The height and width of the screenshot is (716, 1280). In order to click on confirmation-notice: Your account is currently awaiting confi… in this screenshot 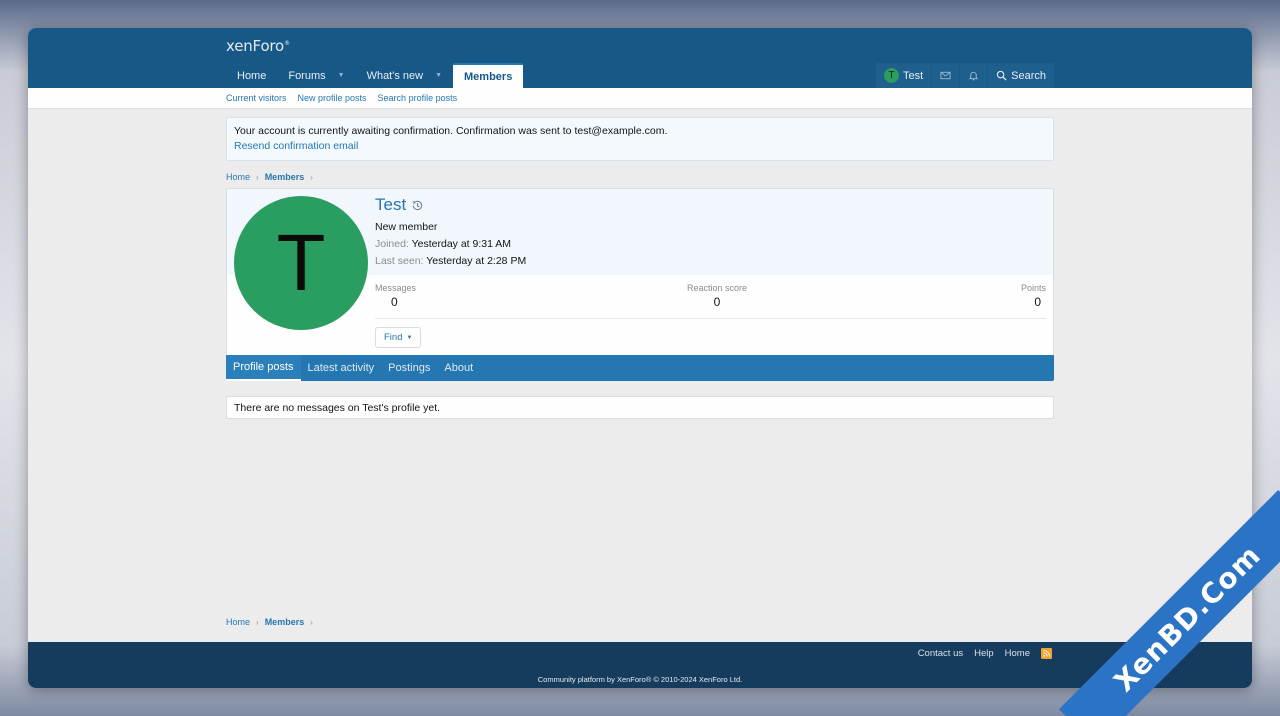, I will do `click(640, 139)`.